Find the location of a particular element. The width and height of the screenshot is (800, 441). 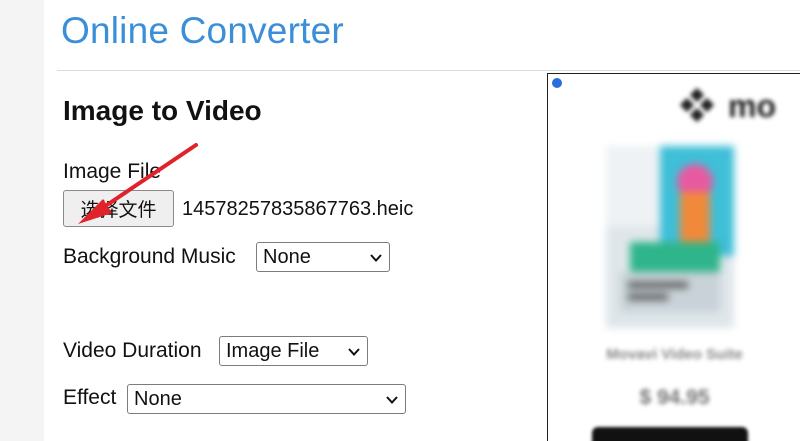

brand-logo-icon: mo is located at coordinates (727, 105).